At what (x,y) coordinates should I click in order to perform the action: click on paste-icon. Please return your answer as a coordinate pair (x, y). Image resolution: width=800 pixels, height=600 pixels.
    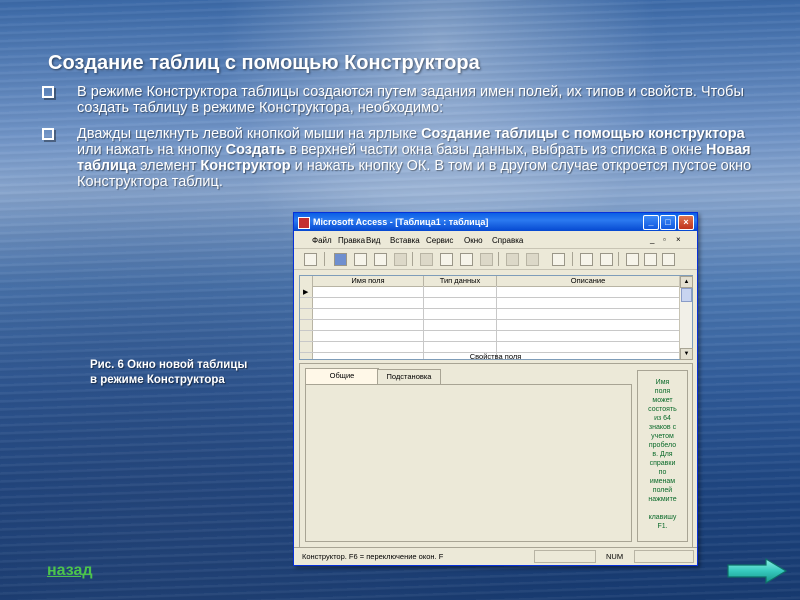
    Looking at the image, I should click on (466, 259).